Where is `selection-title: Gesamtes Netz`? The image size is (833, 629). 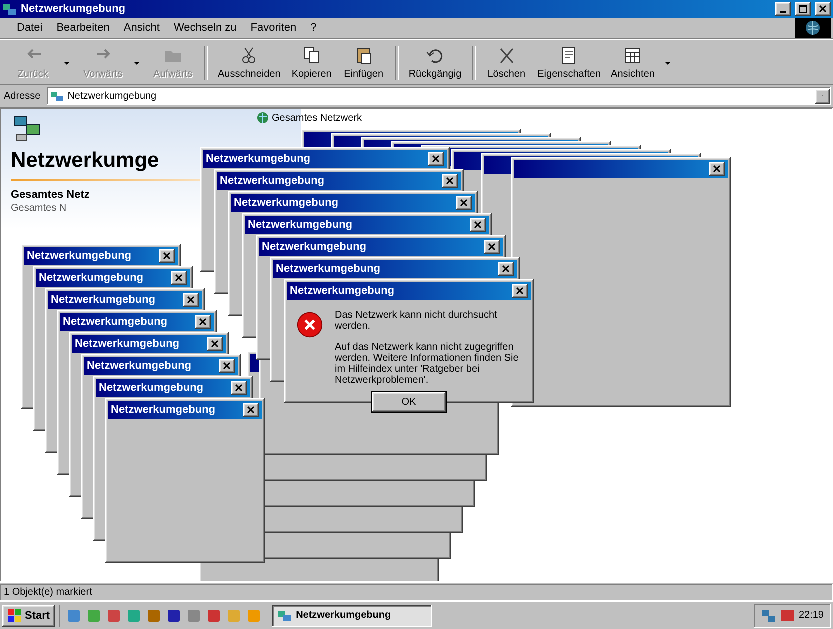
selection-title: Gesamtes Netz is located at coordinates (50, 195).